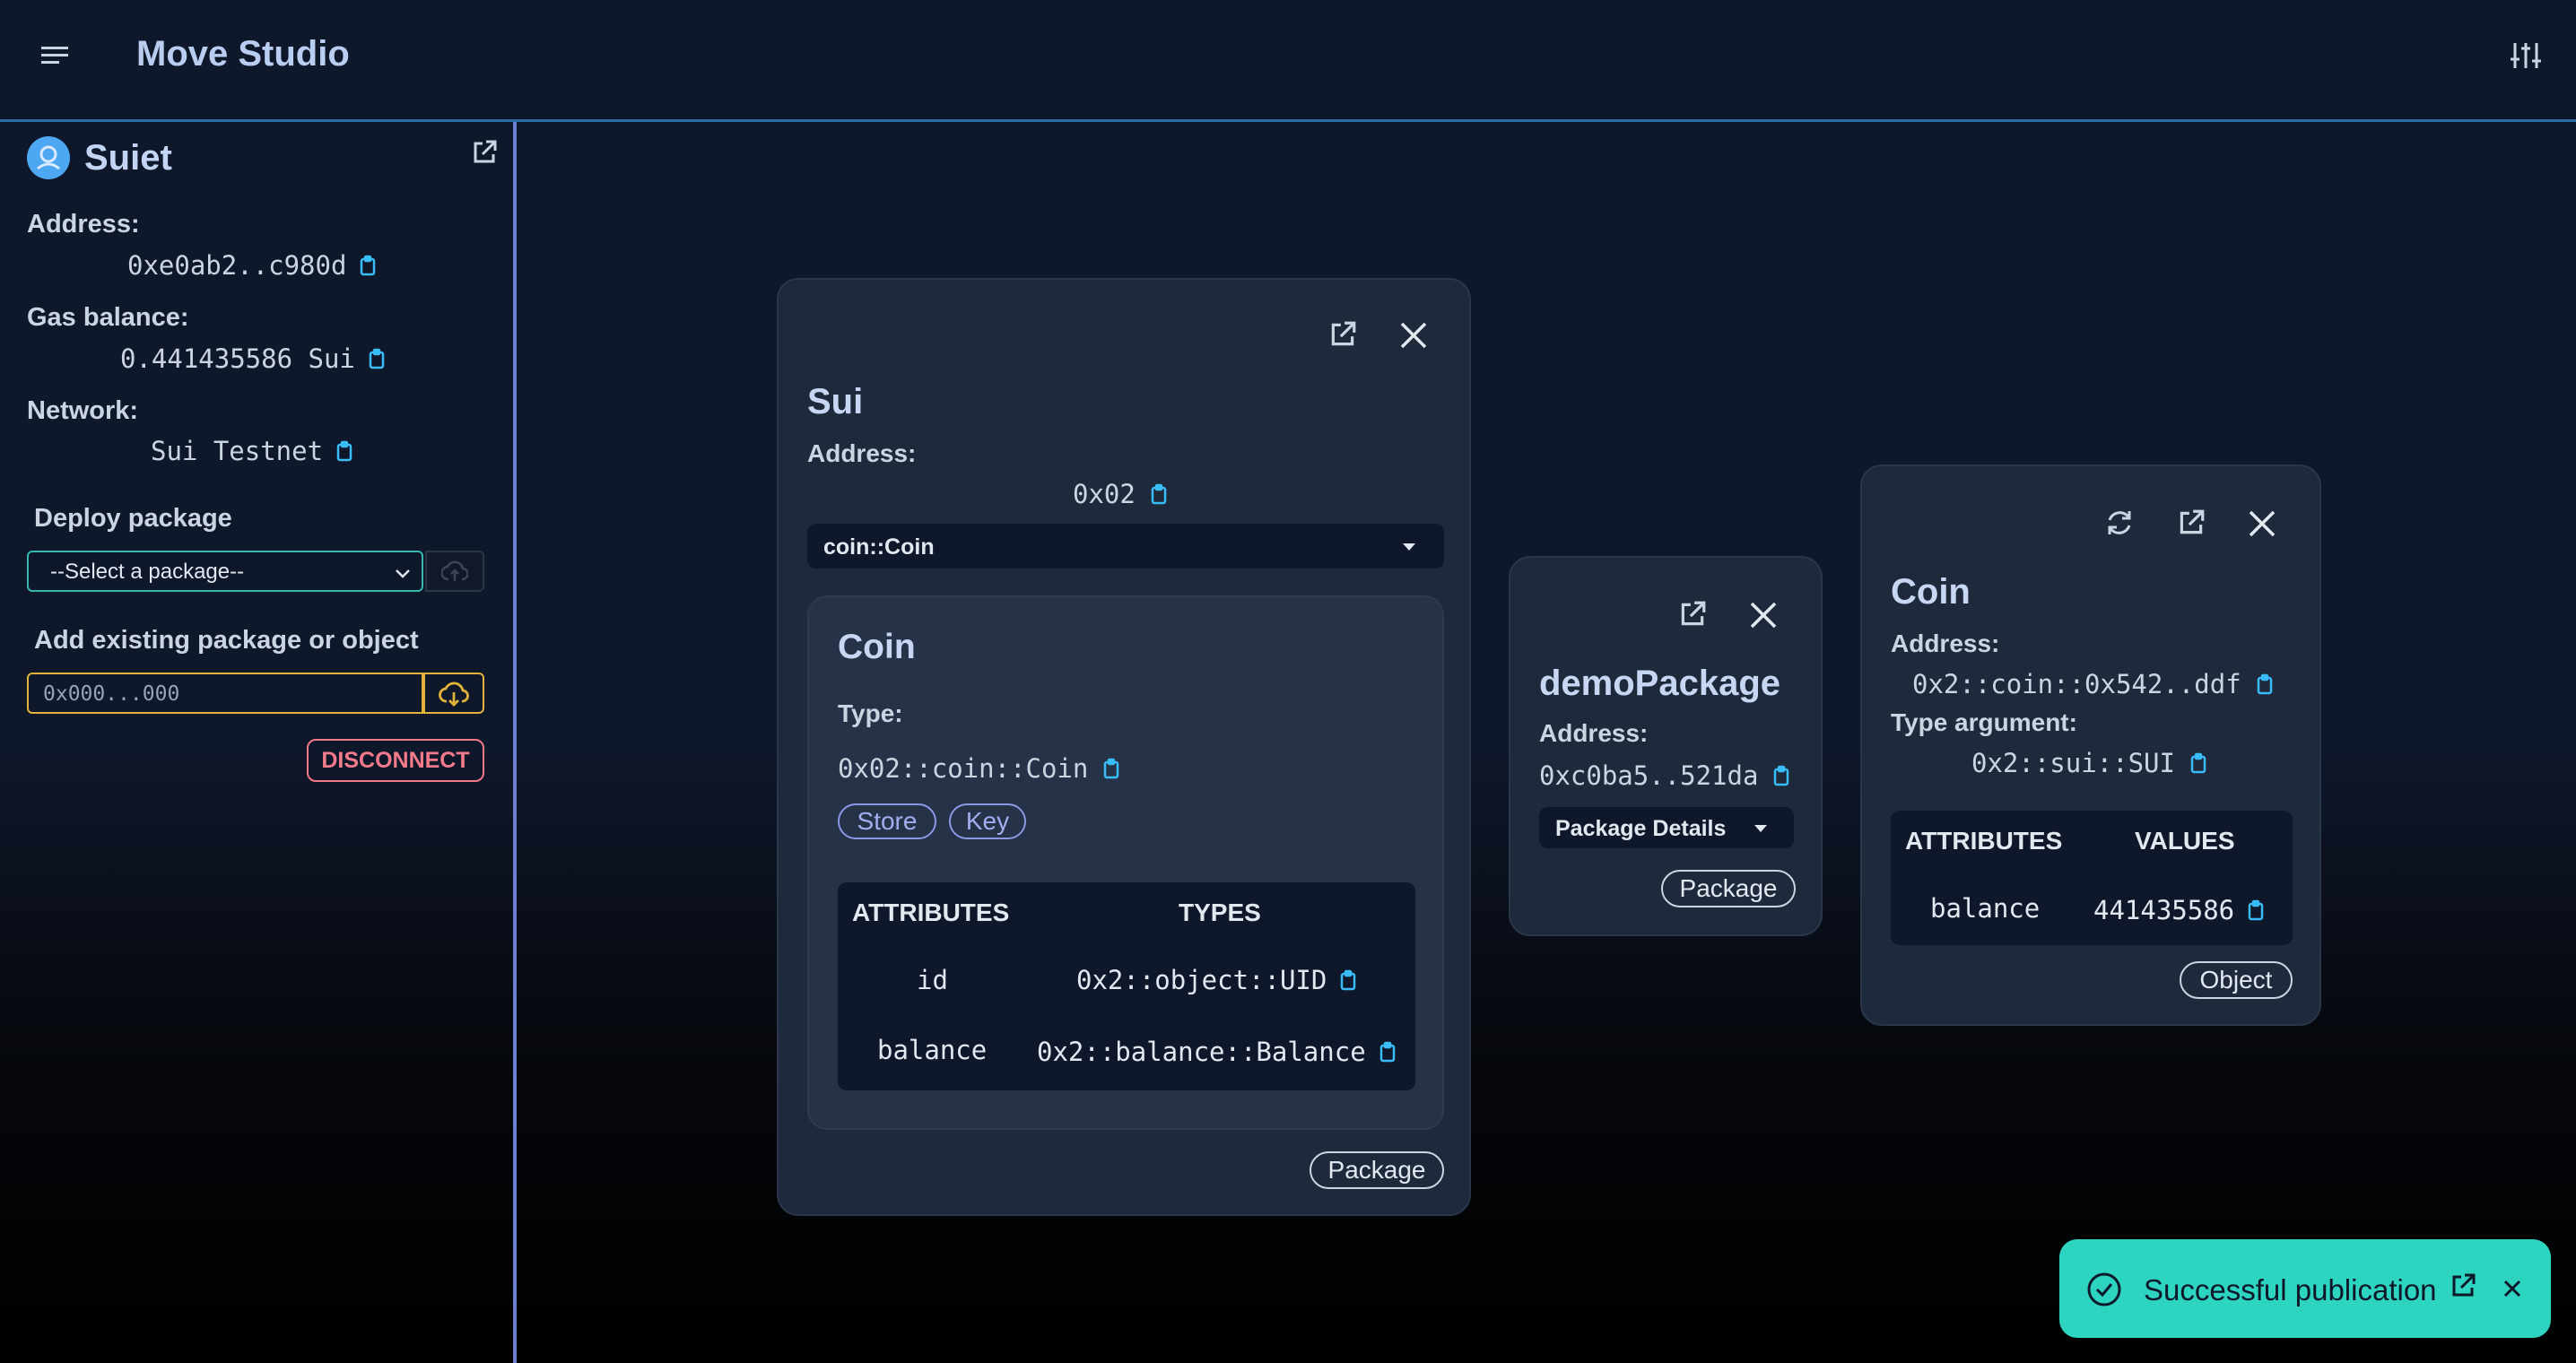 The height and width of the screenshot is (1363, 2576). I want to click on network: Sui Testnet, so click(252, 451).